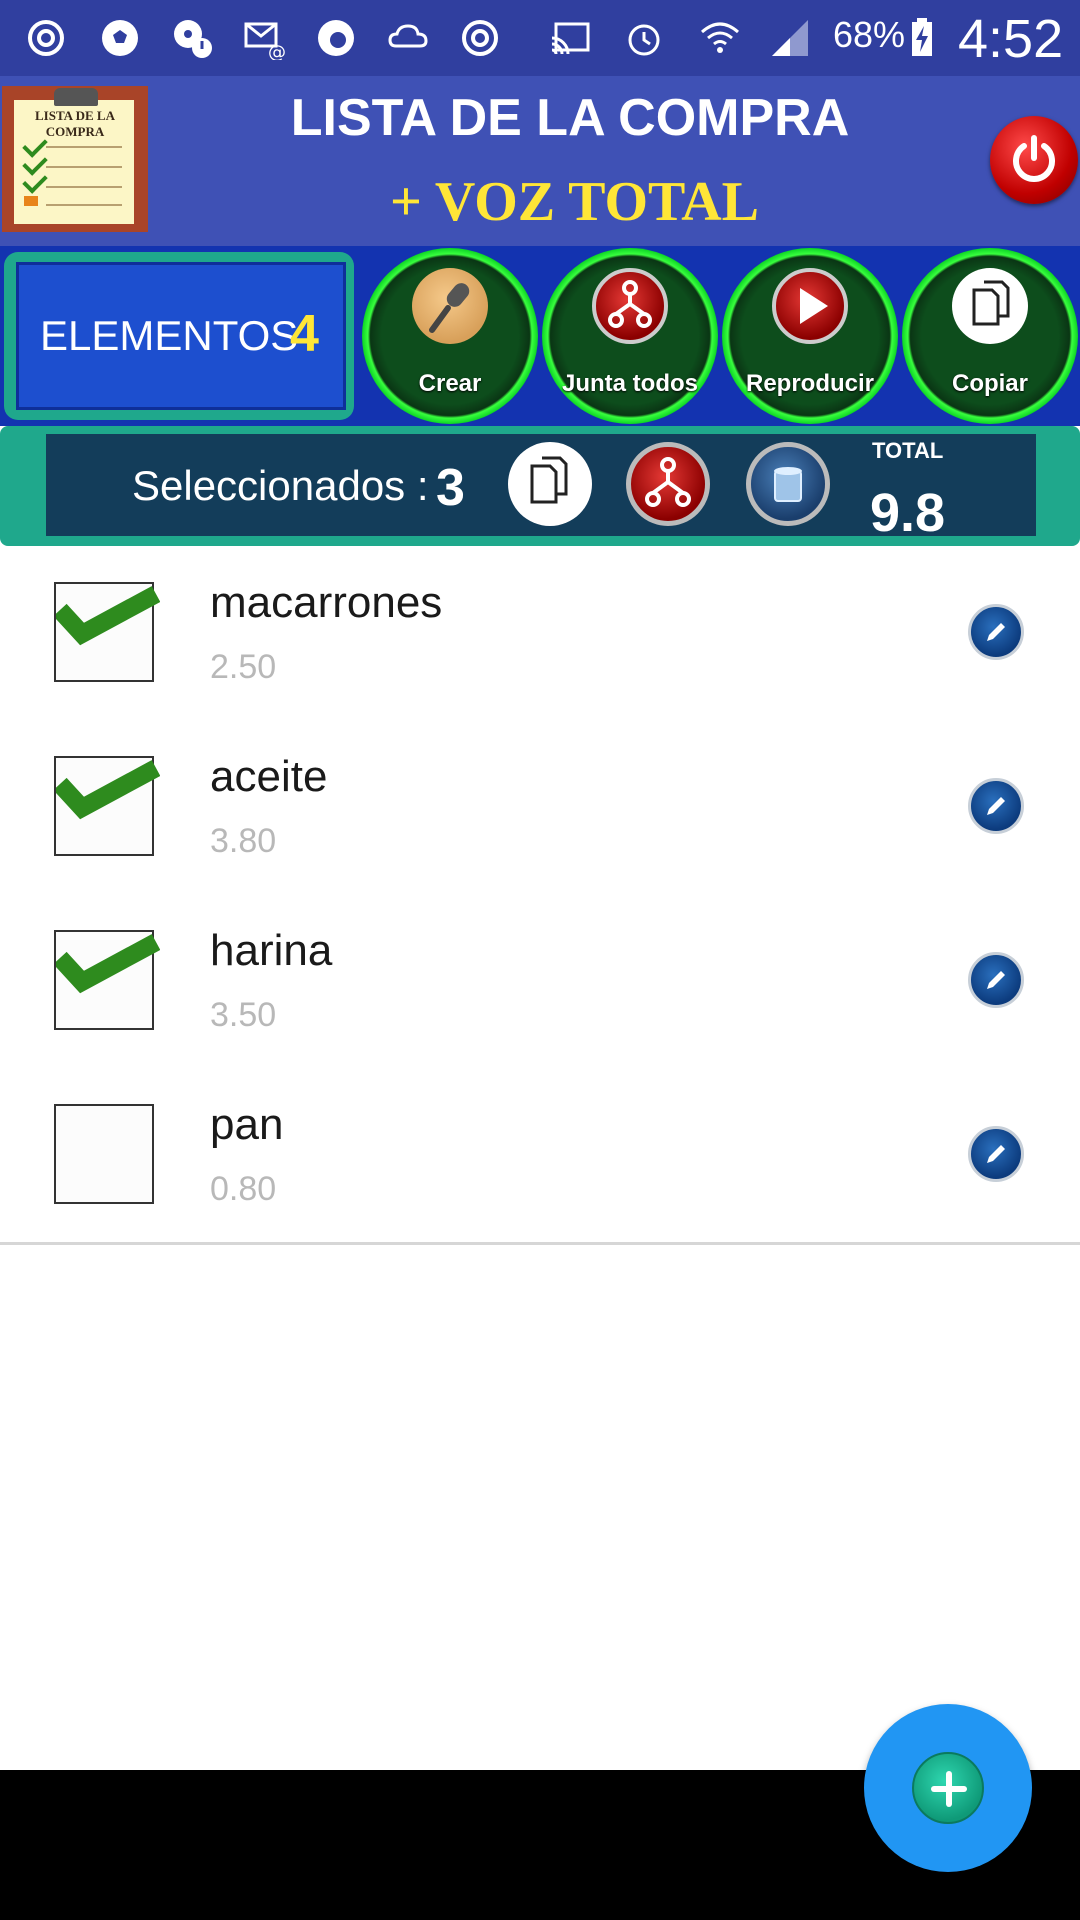 This screenshot has width=1080, height=1920. Describe the element at coordinates (480, 38) in the screenshot. I see `target-sync-icon` at that location.